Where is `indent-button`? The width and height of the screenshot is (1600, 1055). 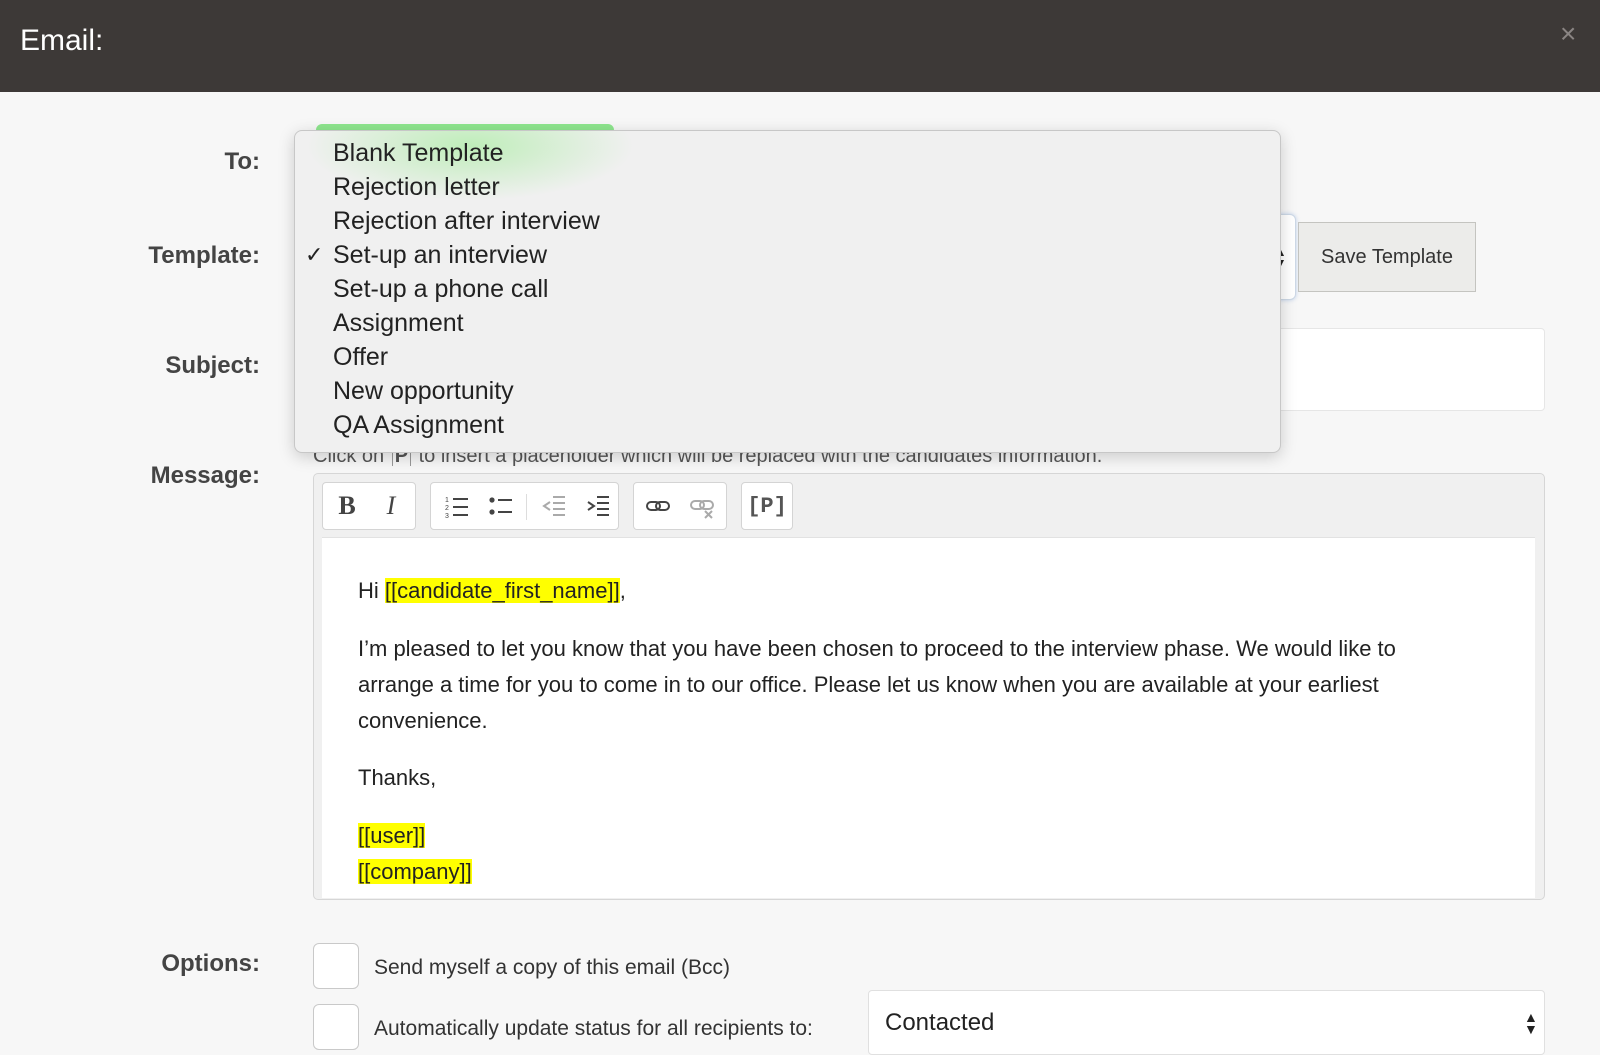
indent-button is located at coordinates (598, 506).